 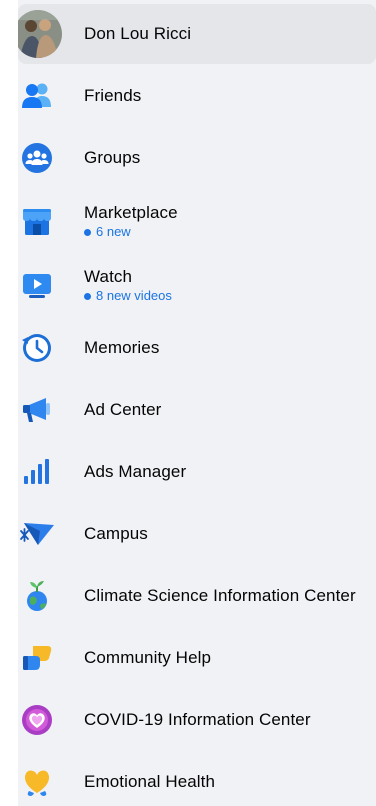 I want to click on helping-hand-icon, so click(x=37, y=658).